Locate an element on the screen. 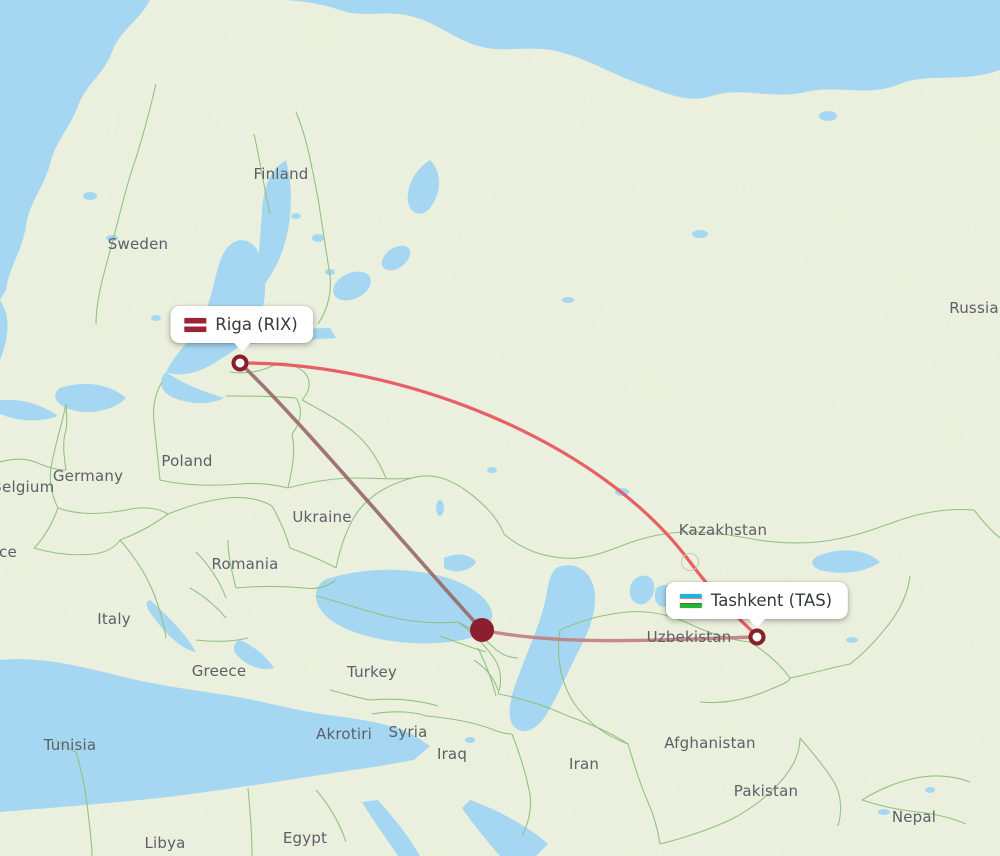  lake-i is located at coordinates (112, 238).